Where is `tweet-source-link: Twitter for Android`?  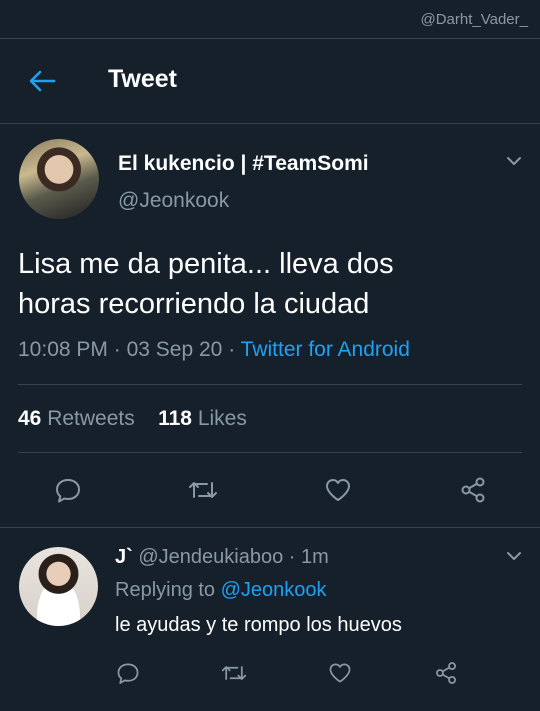
tweet-source-link: Twitter for Android is located at coordinates (325, 349).